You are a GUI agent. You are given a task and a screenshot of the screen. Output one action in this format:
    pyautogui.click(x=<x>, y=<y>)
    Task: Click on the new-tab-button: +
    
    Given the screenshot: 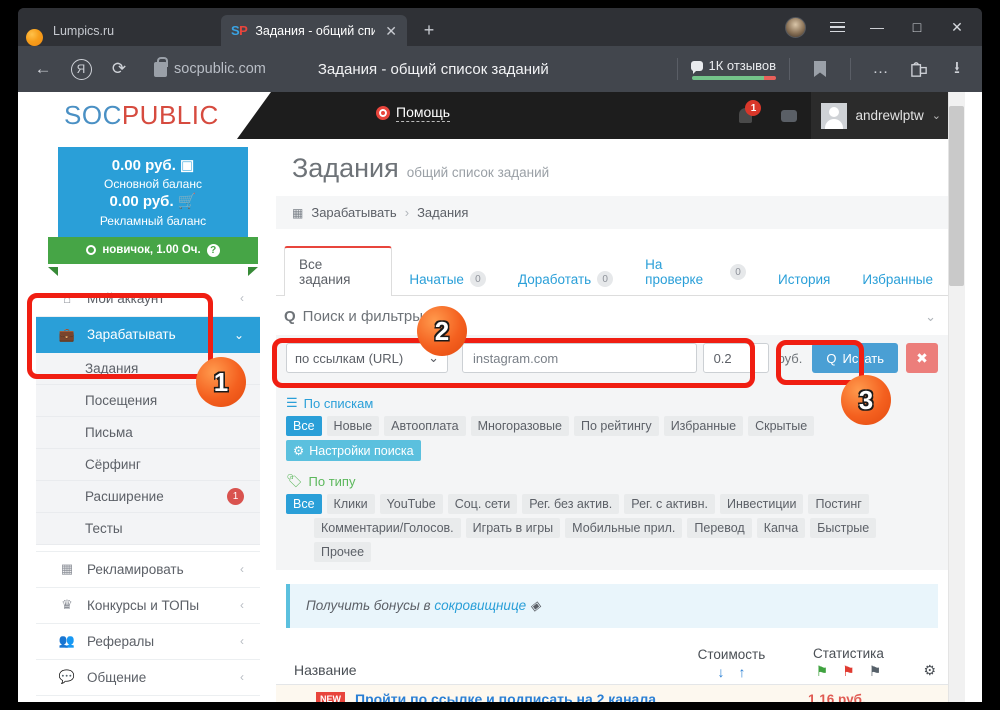 What is the action you would take?
    pyautogui.click(x=429, y=30)
    